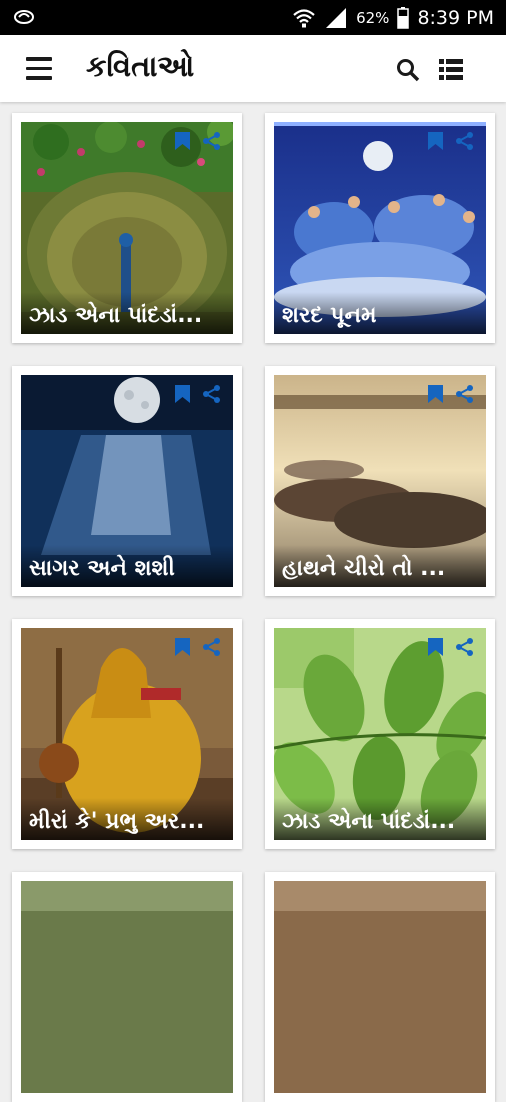  I want to click on page-title: કવિતાઓ, so click(140, 66).